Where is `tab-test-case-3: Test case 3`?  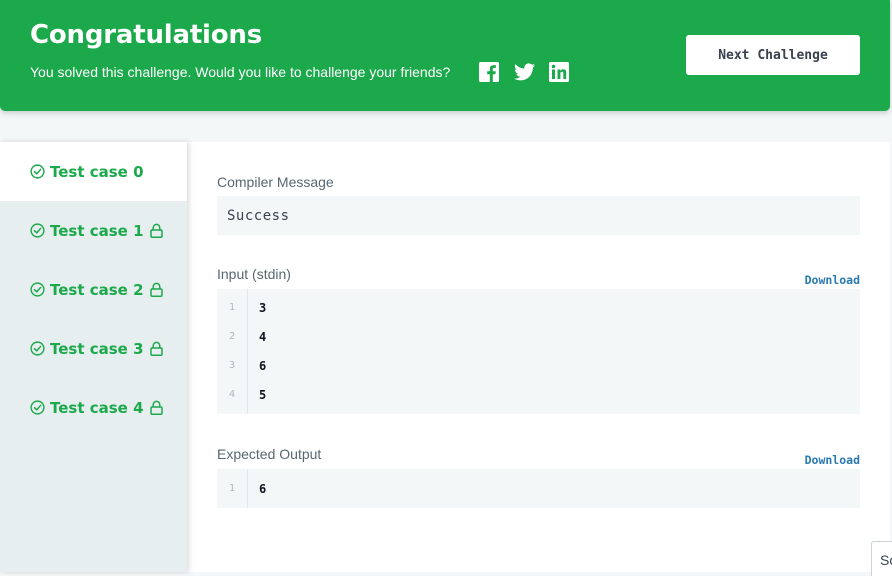
tab-test-case-3: Test case 3 is located at coordinates (93, 348).